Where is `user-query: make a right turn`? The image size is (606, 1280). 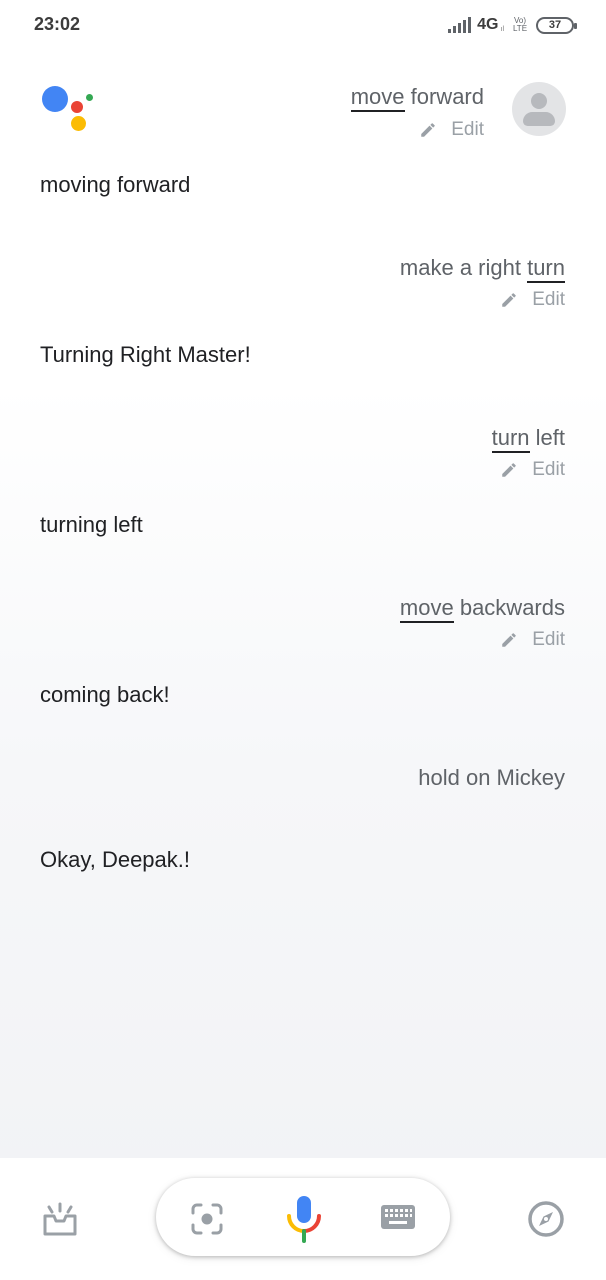
user-query: make a right turn is located at coordinates (482, 269).